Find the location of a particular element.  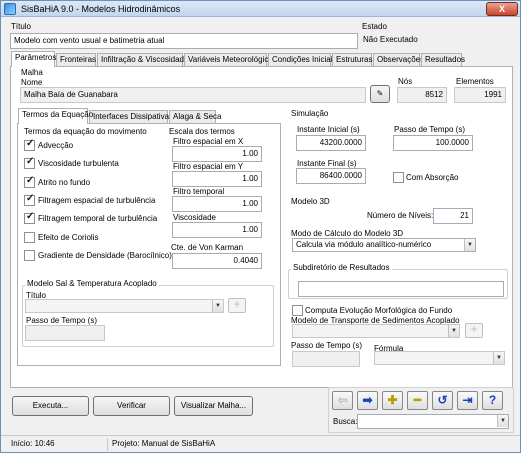

state-value: Não Executado is located at coordinates (390, 39).